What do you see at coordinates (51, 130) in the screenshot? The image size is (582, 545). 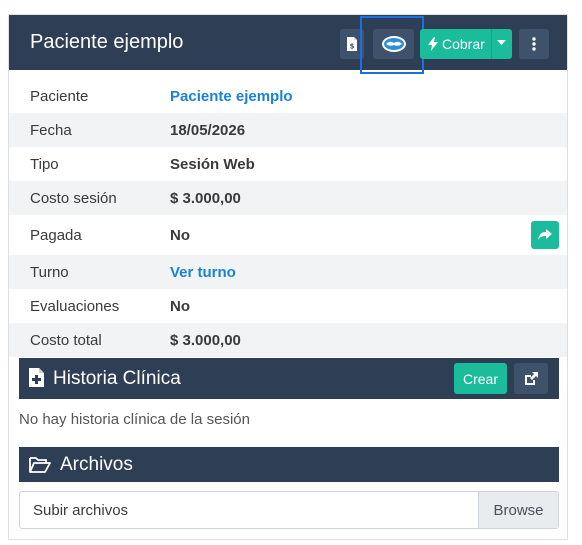 I see `detail-label: Fecha` at bounding box center [51, 130].